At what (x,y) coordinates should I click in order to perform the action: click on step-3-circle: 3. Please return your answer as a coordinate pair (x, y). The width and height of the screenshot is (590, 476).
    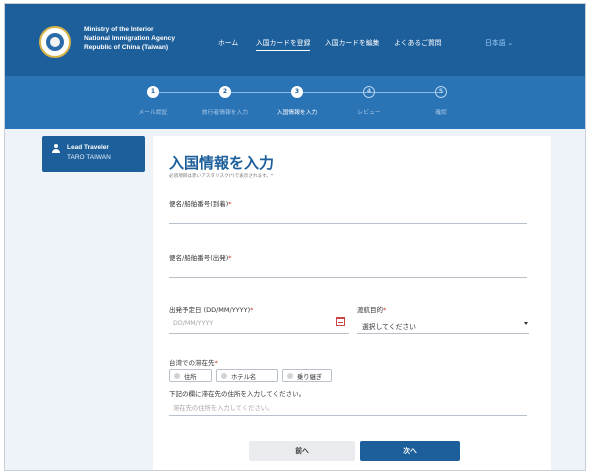
    Looking at the image, I should click on (297, 92).